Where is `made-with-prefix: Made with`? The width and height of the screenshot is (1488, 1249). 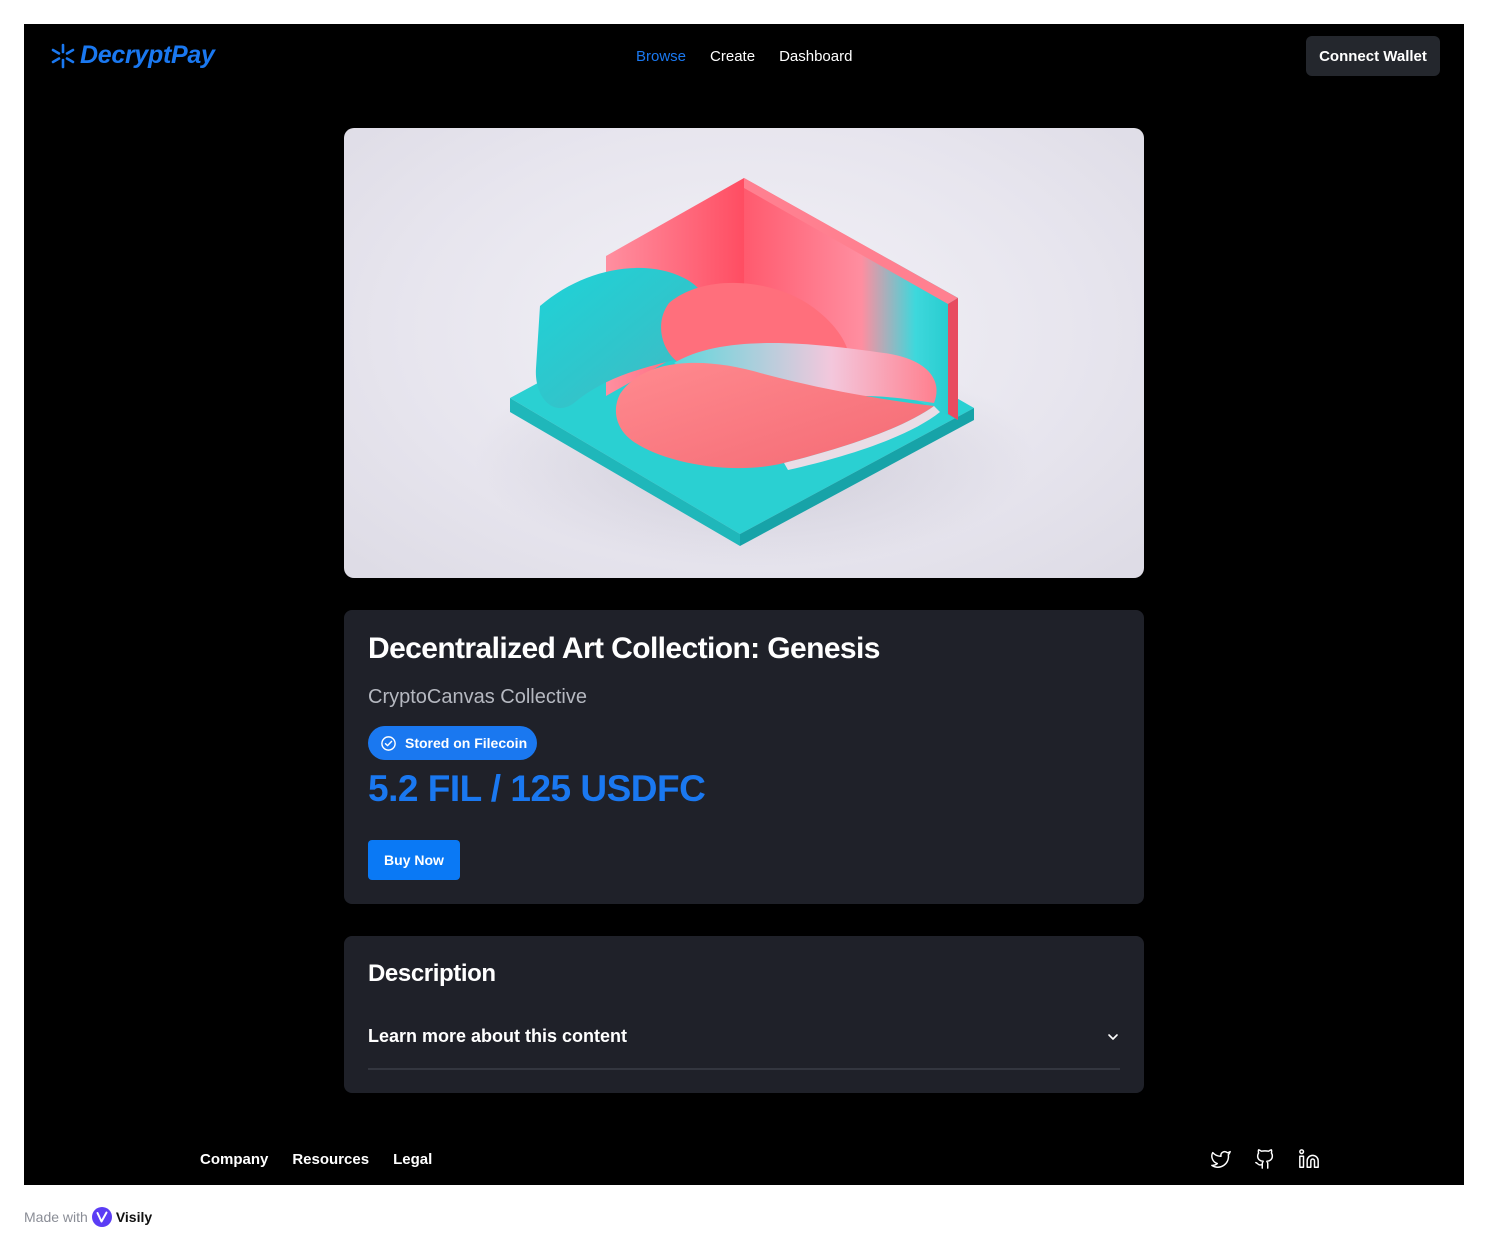
made-with-prefix: Made with is located at coordinates (56, 1217).